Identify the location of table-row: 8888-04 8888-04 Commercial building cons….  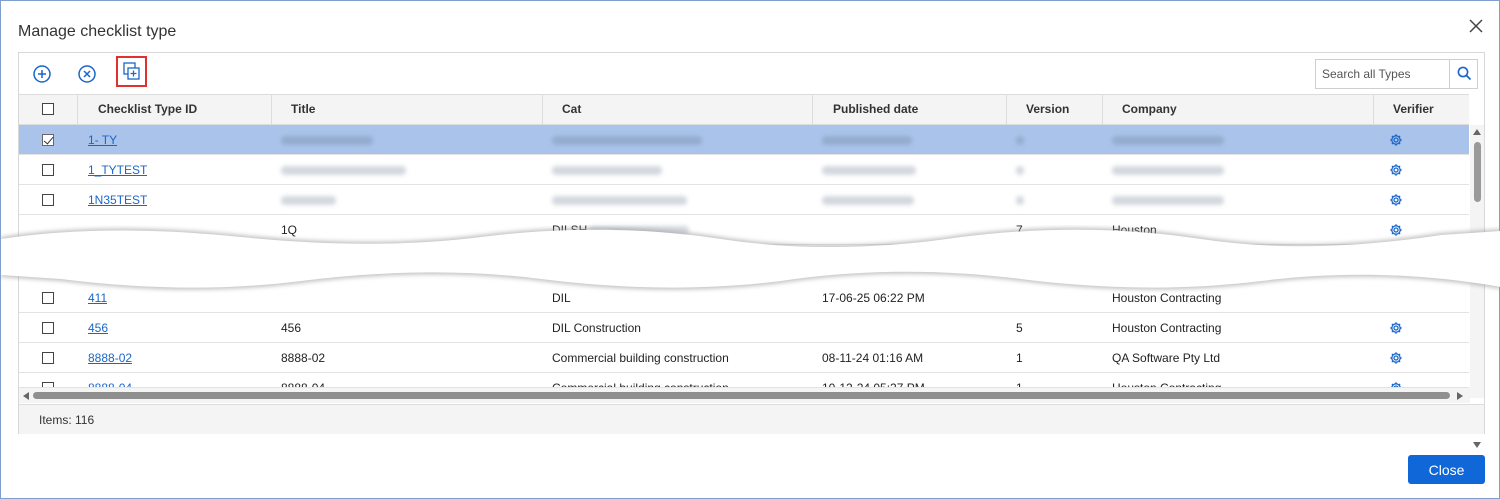
(744, 380).